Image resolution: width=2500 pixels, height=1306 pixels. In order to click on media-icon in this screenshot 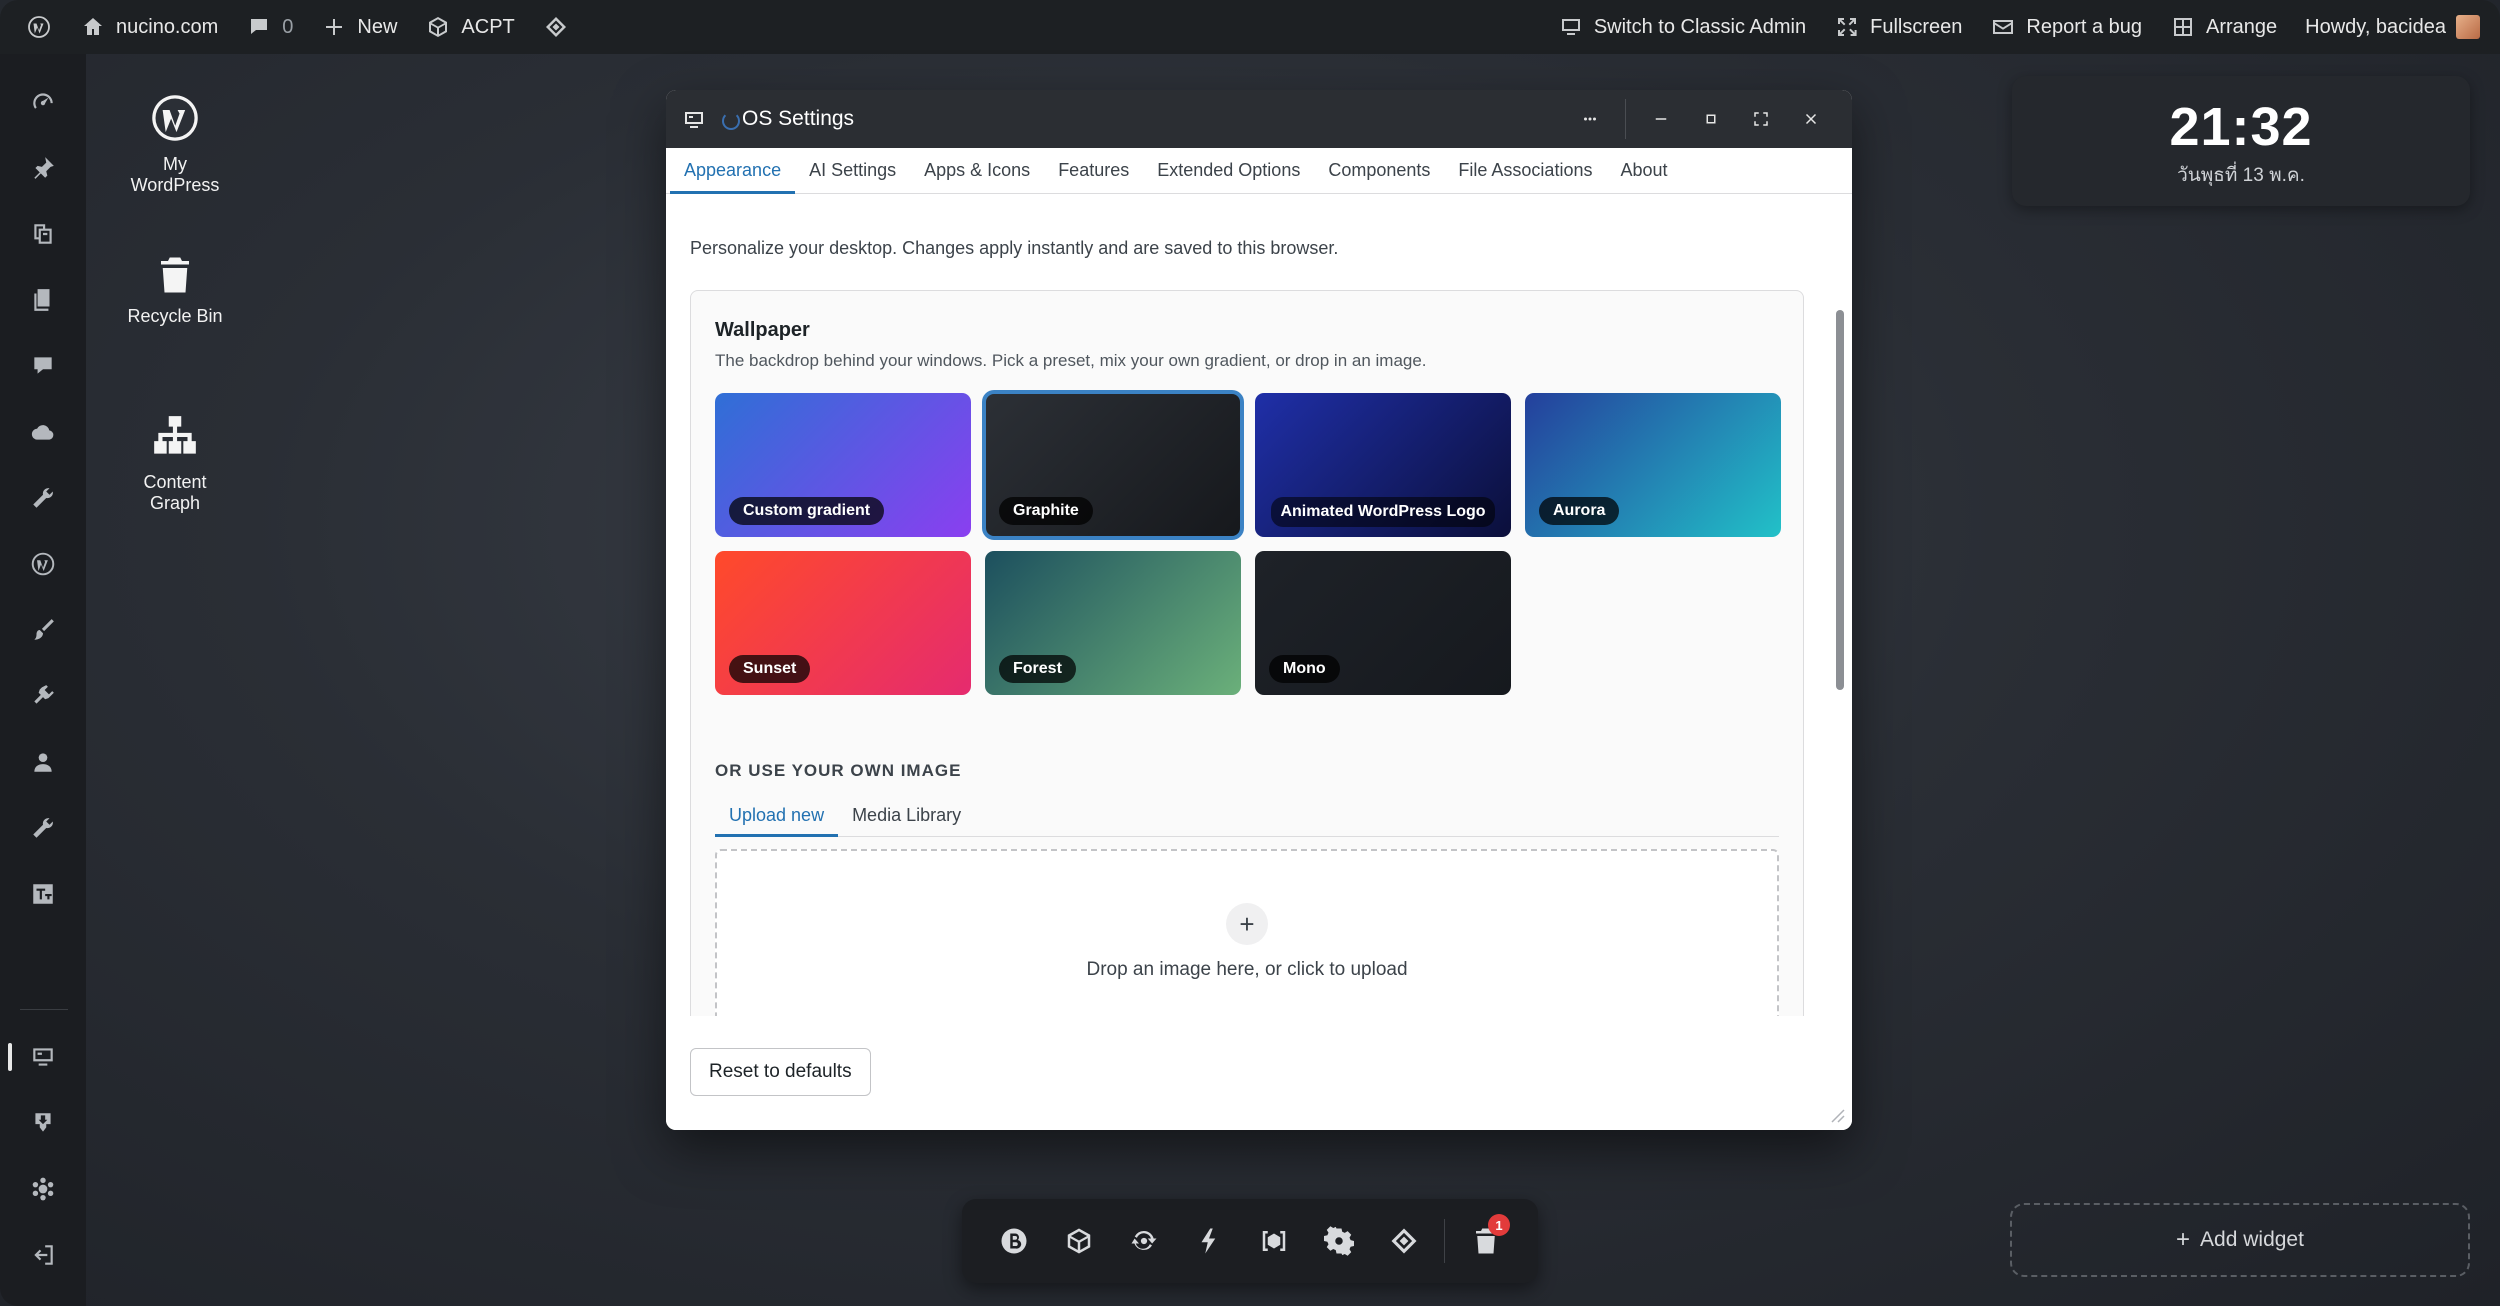, I will do `click(43, 234)`.